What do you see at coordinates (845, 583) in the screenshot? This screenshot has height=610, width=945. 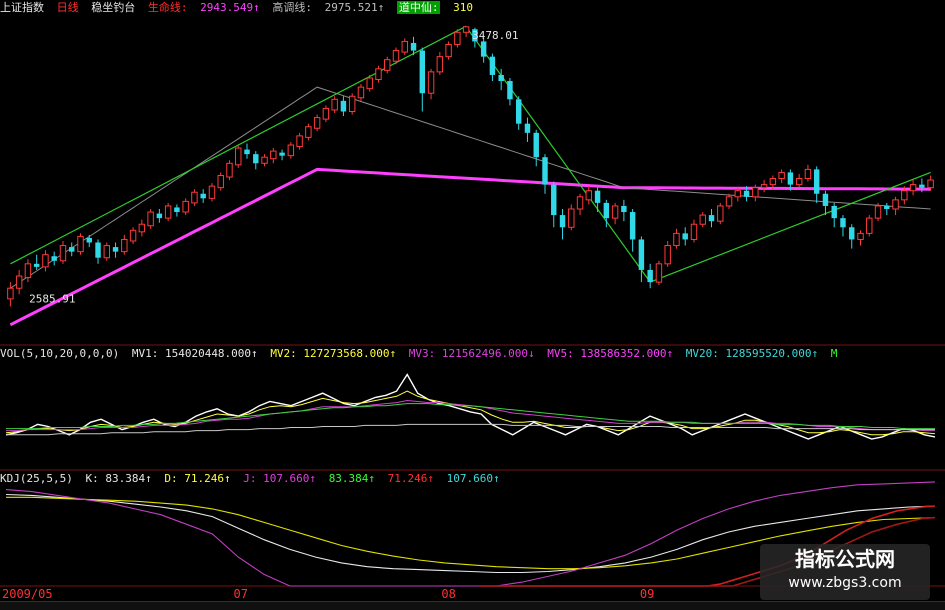 I see `watermark-url: www.zbgs3.com` at bounding box center [845, 583].